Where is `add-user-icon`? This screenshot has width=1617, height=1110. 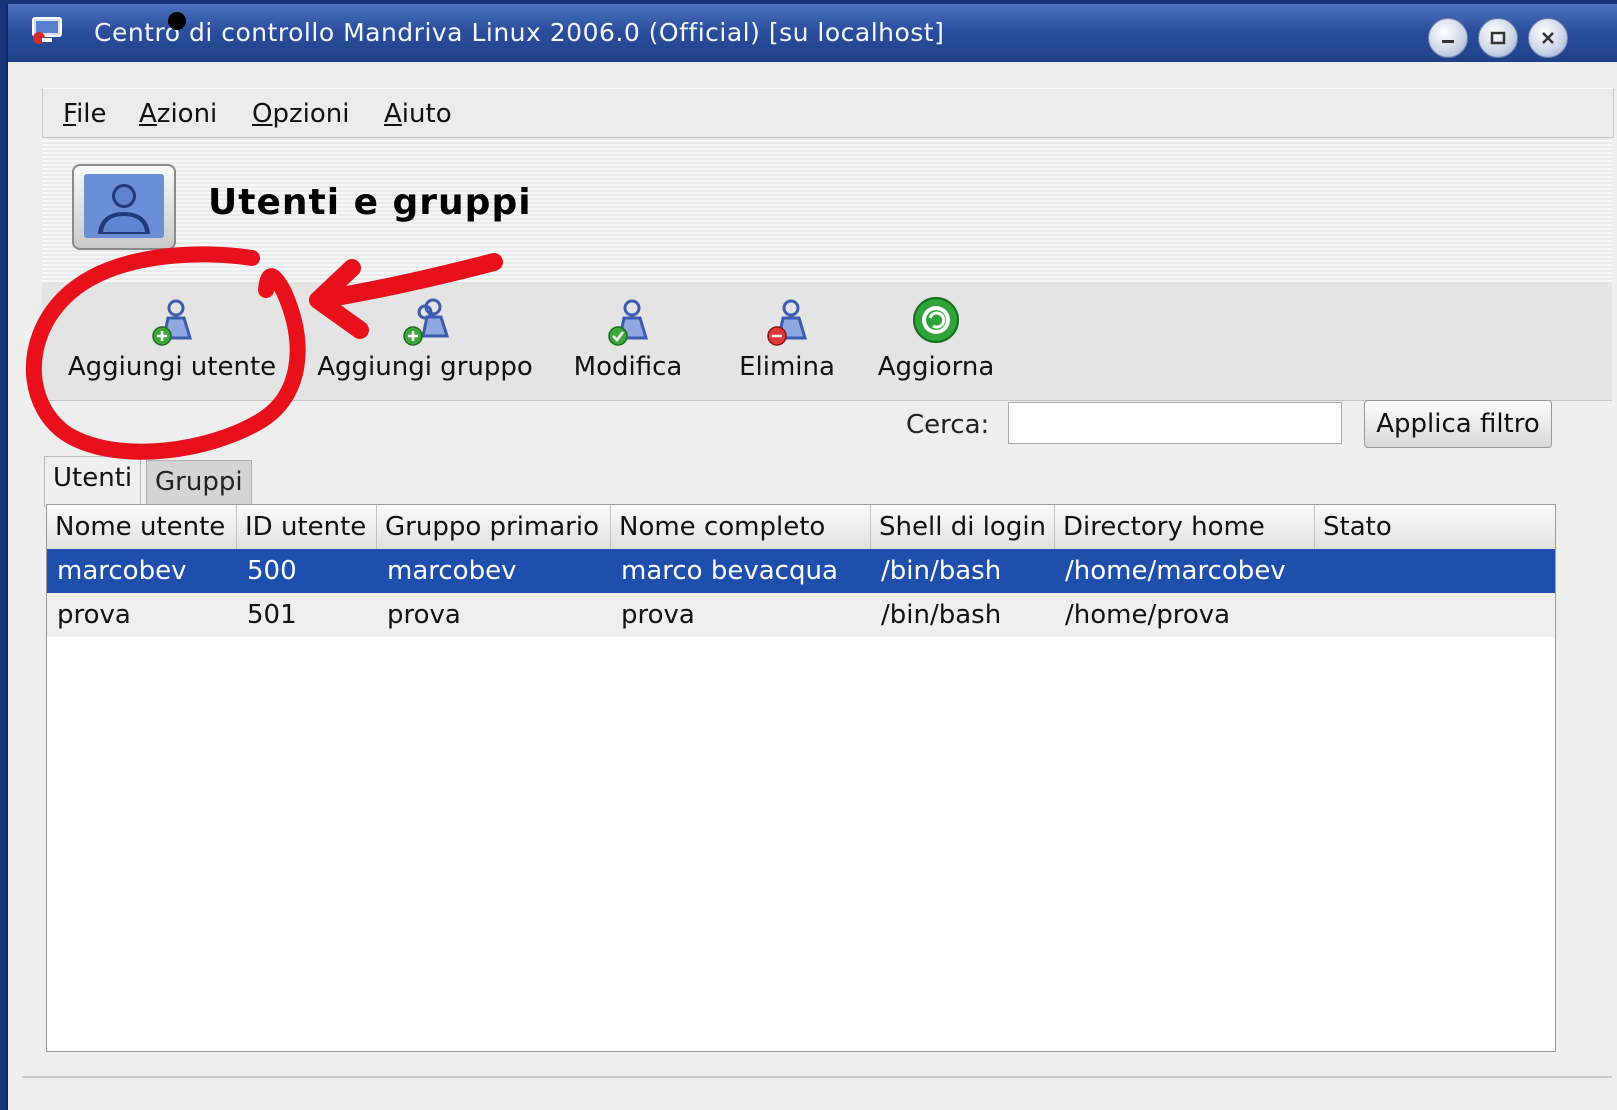
add-user-icon is located at coordinates (172, 322).